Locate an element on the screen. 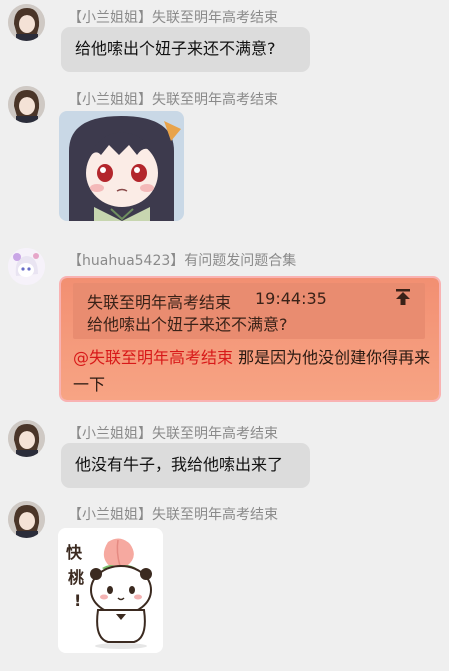  quoted-time: 19:44:35 is located at coordinates (291, 298).